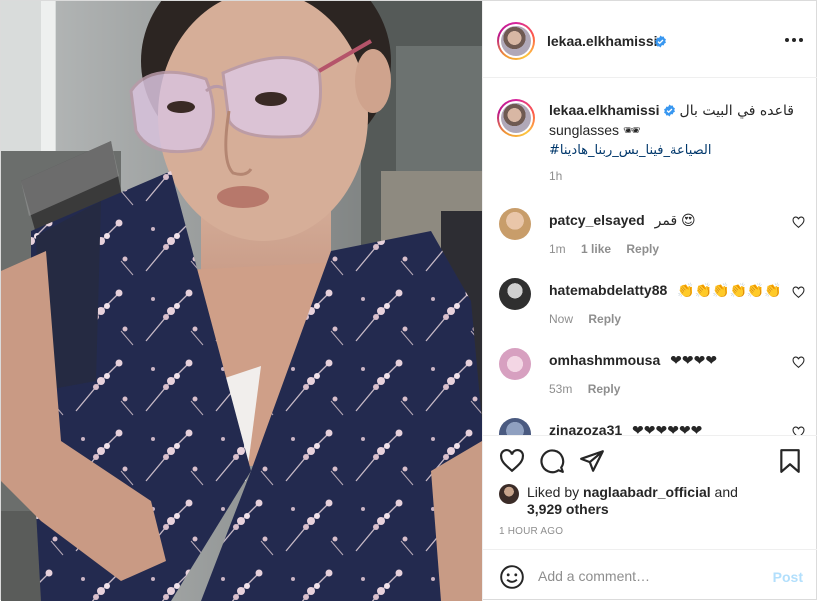  I want to click on comment-item: zinazoza31 ❤❤❤❤❤❤, so click(652, 426).